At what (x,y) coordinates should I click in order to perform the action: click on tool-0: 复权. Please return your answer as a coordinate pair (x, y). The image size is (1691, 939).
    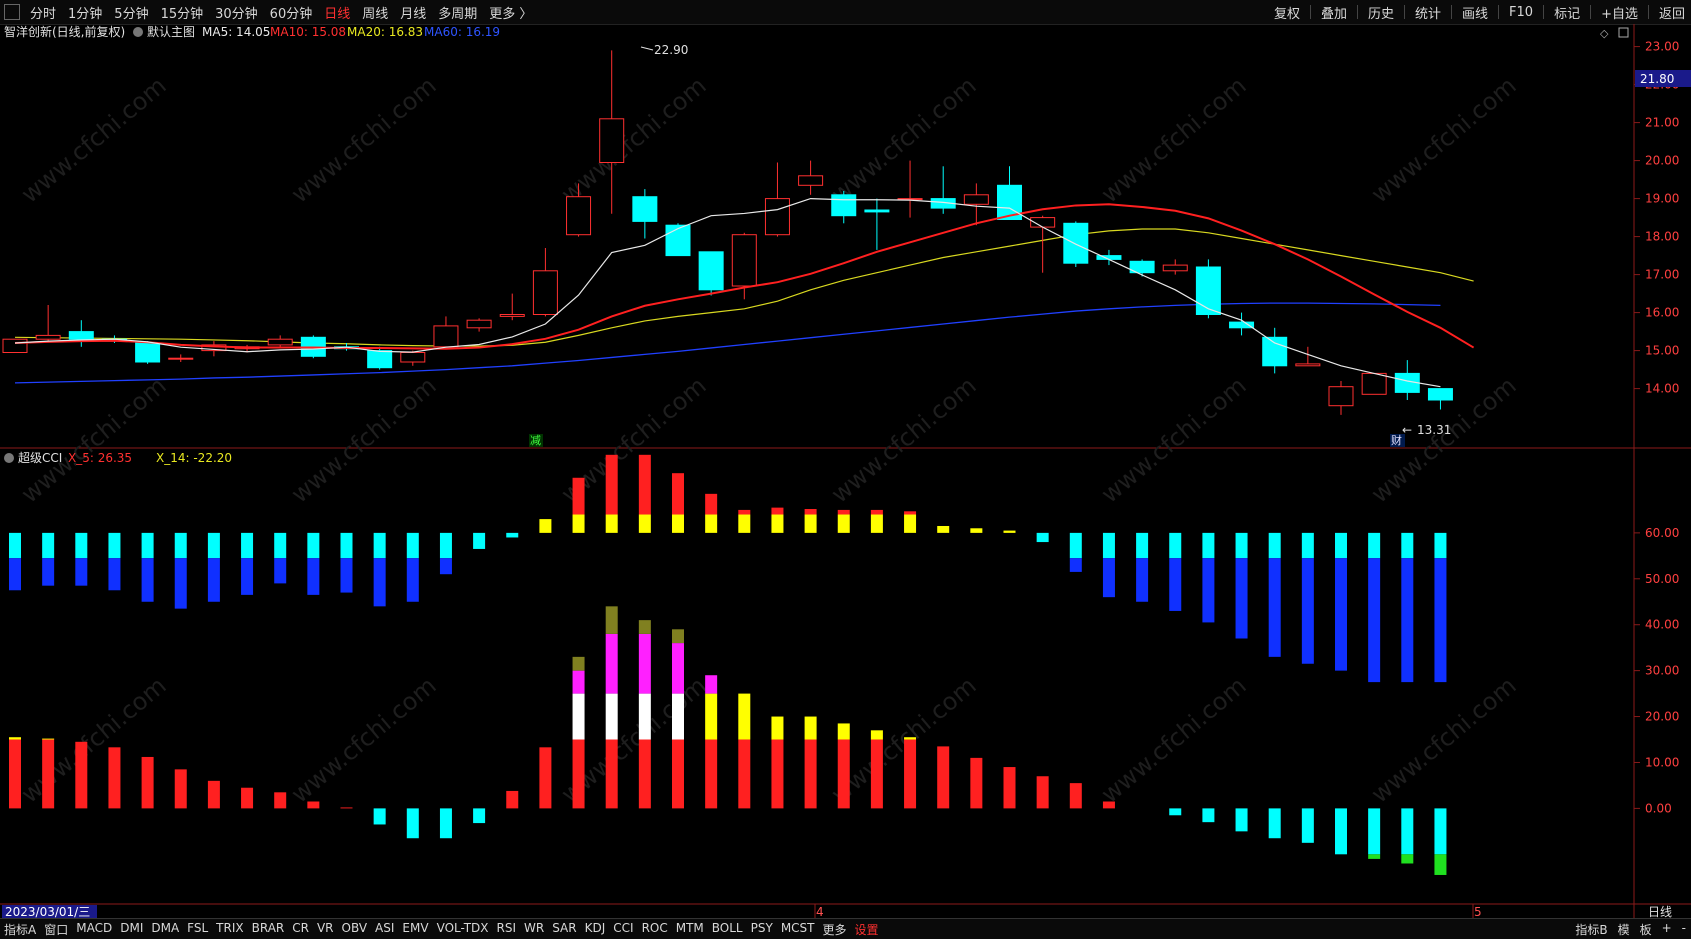
    Looking at the image, I should click on (1287, 12).